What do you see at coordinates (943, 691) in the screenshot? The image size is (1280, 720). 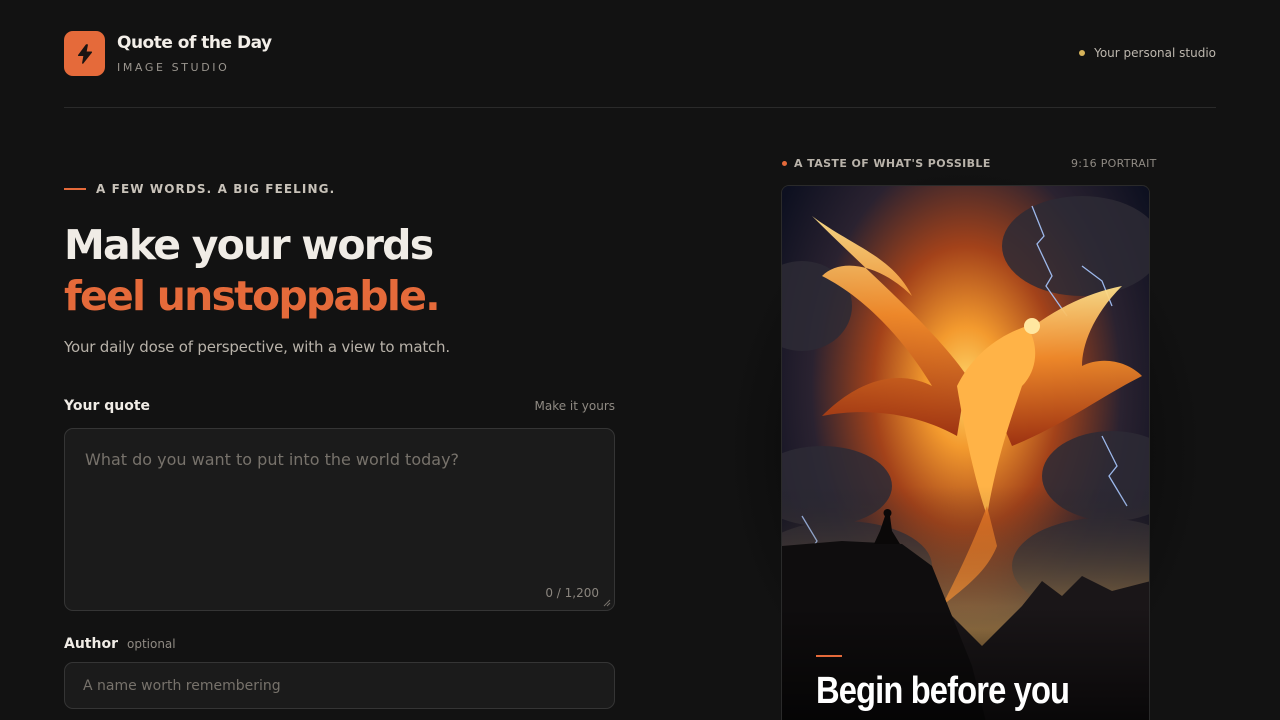 I see `card-quote-text: Begin before you` at bounding box center [943, 691].